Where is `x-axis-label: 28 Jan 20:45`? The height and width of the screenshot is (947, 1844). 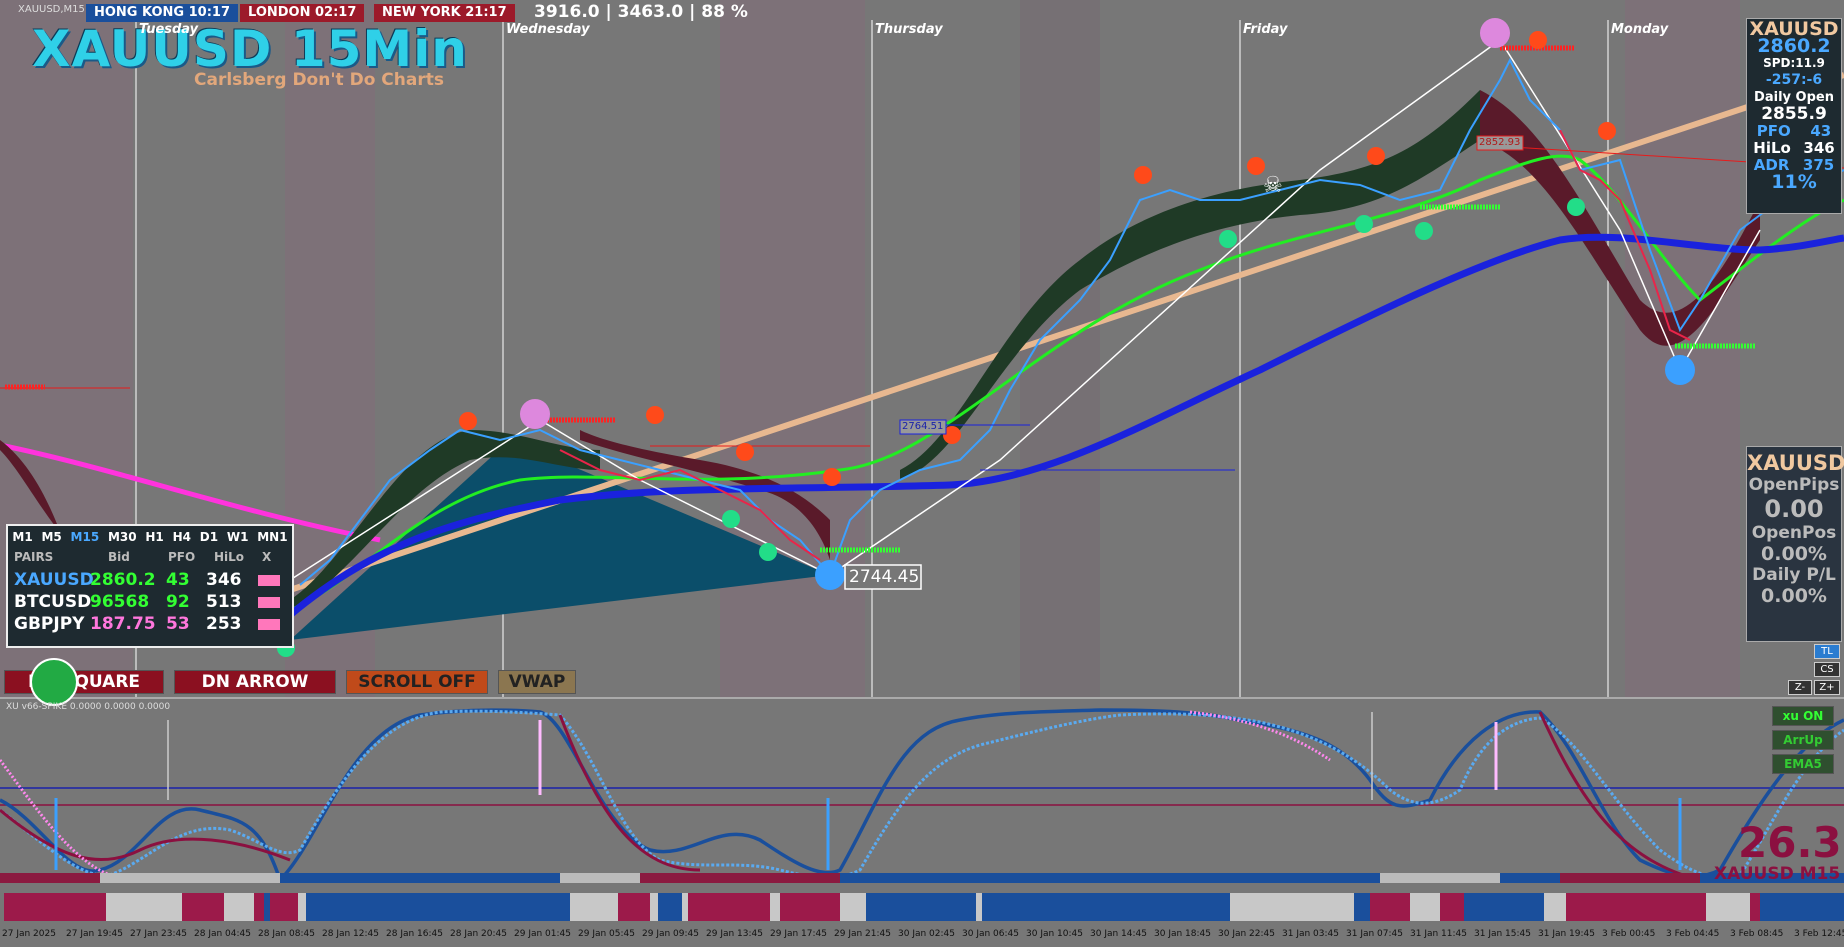 x-axis-label: 28 Jan 20:45 is located at coordinates (478, 934).